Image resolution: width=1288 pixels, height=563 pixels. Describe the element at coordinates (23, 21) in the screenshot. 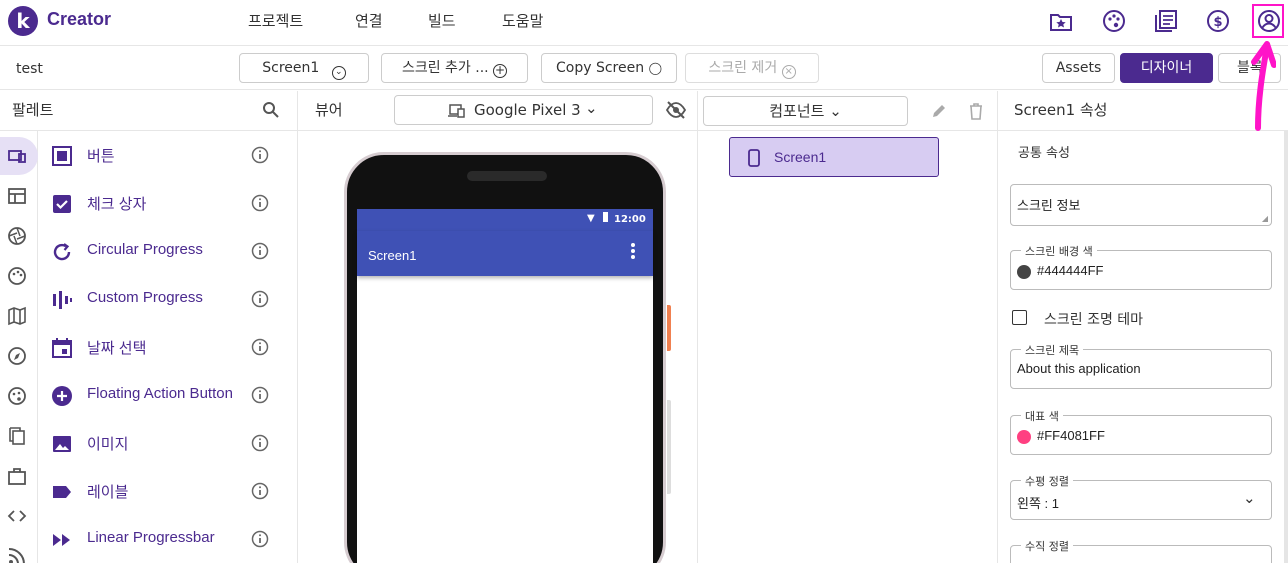

I see `logo-icon: k` at that location.